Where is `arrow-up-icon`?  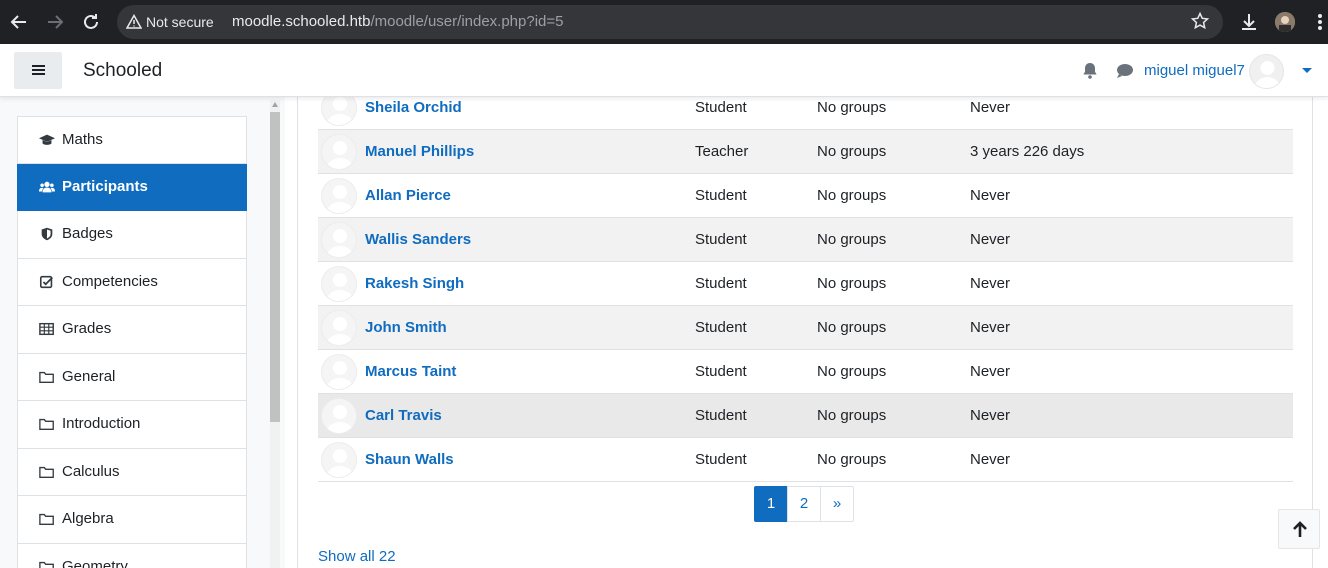
arrow-up-icon is located at coordinates (1300, 529).